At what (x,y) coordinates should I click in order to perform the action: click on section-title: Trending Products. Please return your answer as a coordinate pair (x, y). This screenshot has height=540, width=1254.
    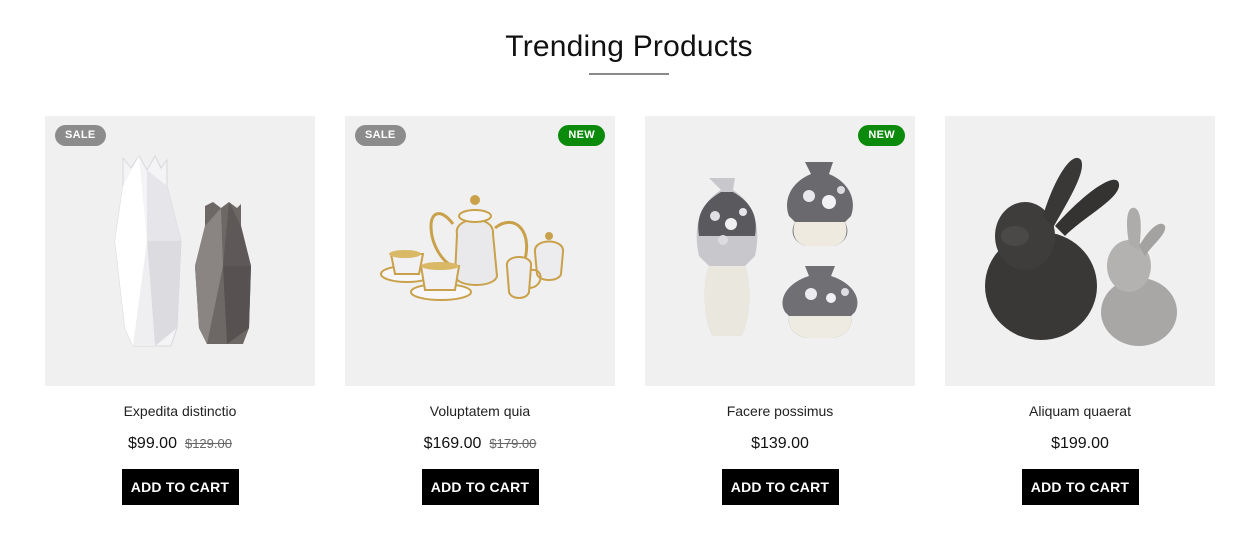
    Looking at the image, I should click on (629, 46).